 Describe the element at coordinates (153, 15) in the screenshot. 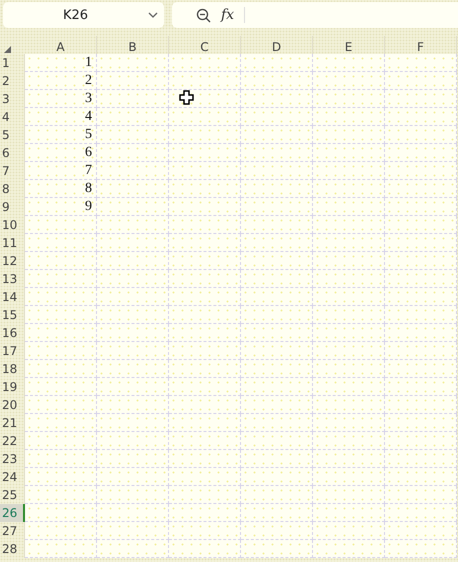

I see `chevron-down-icon` at that location.